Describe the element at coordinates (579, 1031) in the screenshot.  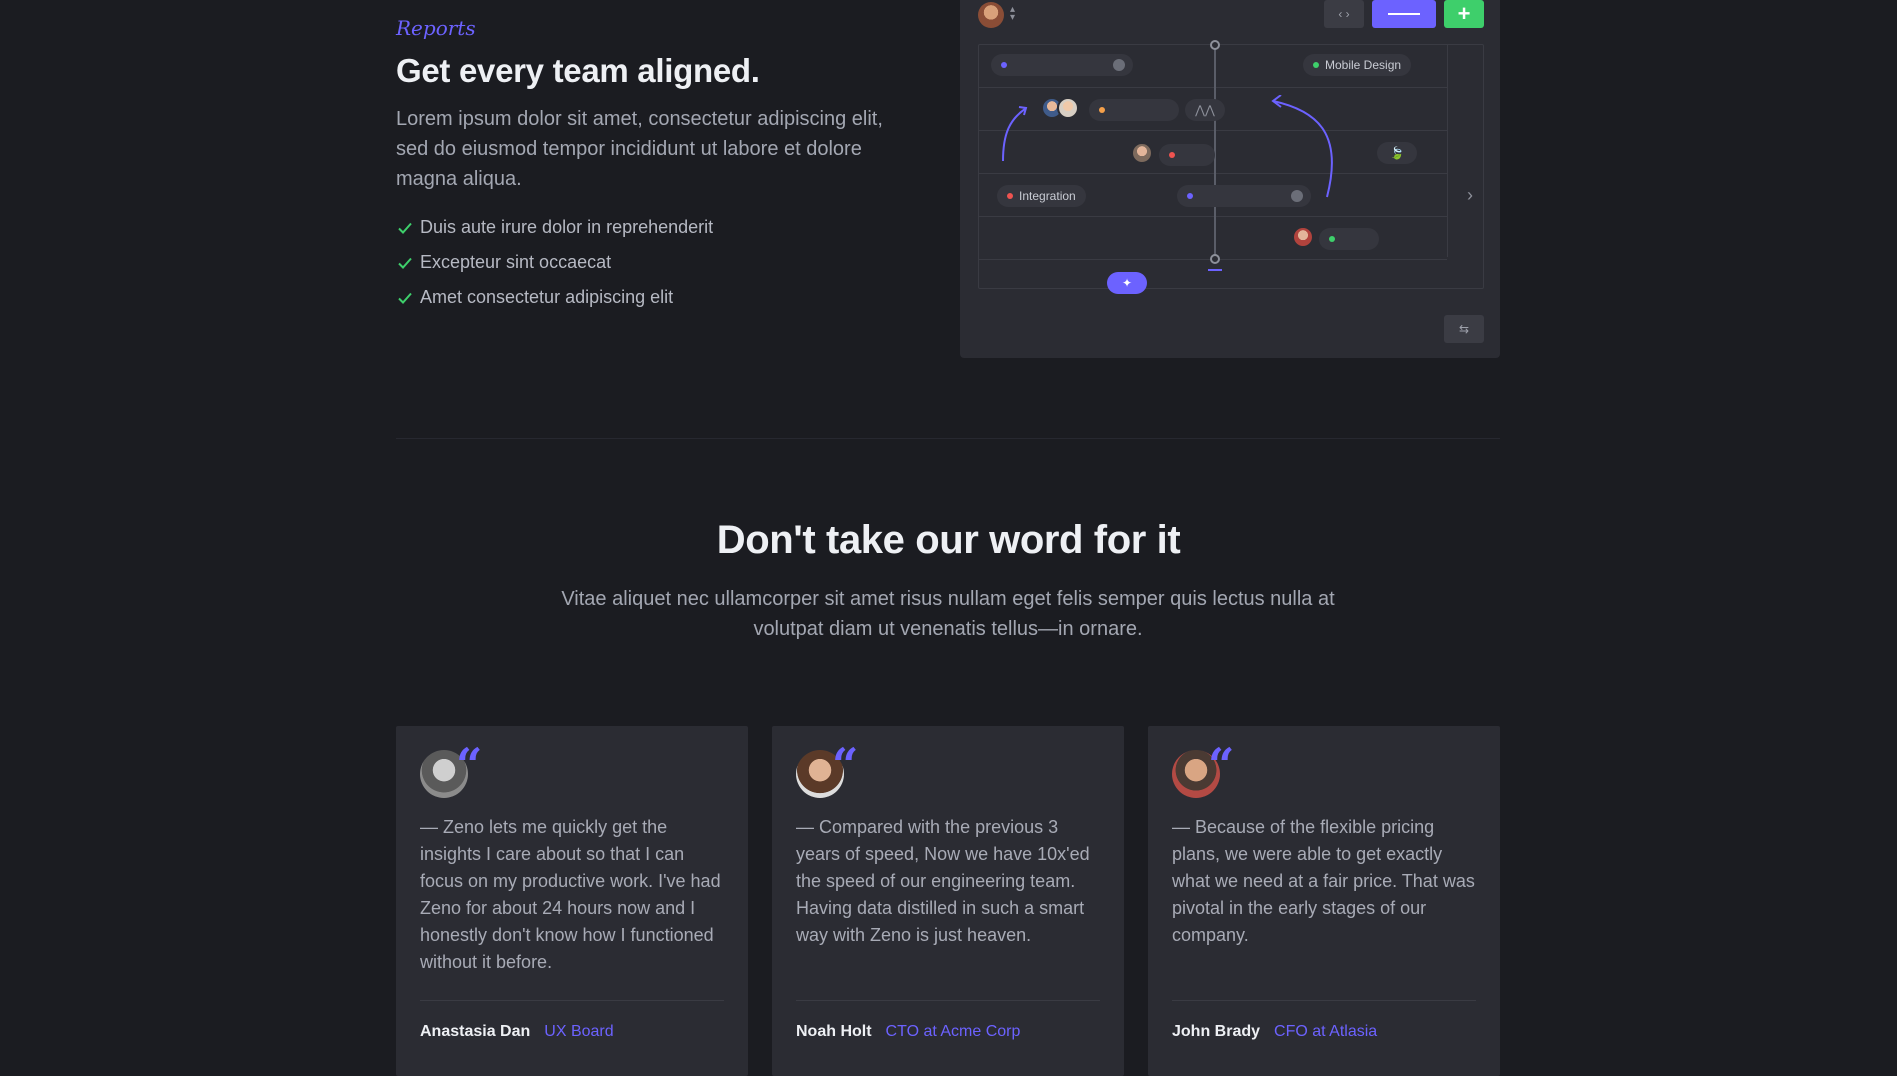
I see `author-role: UX Board` at that location.